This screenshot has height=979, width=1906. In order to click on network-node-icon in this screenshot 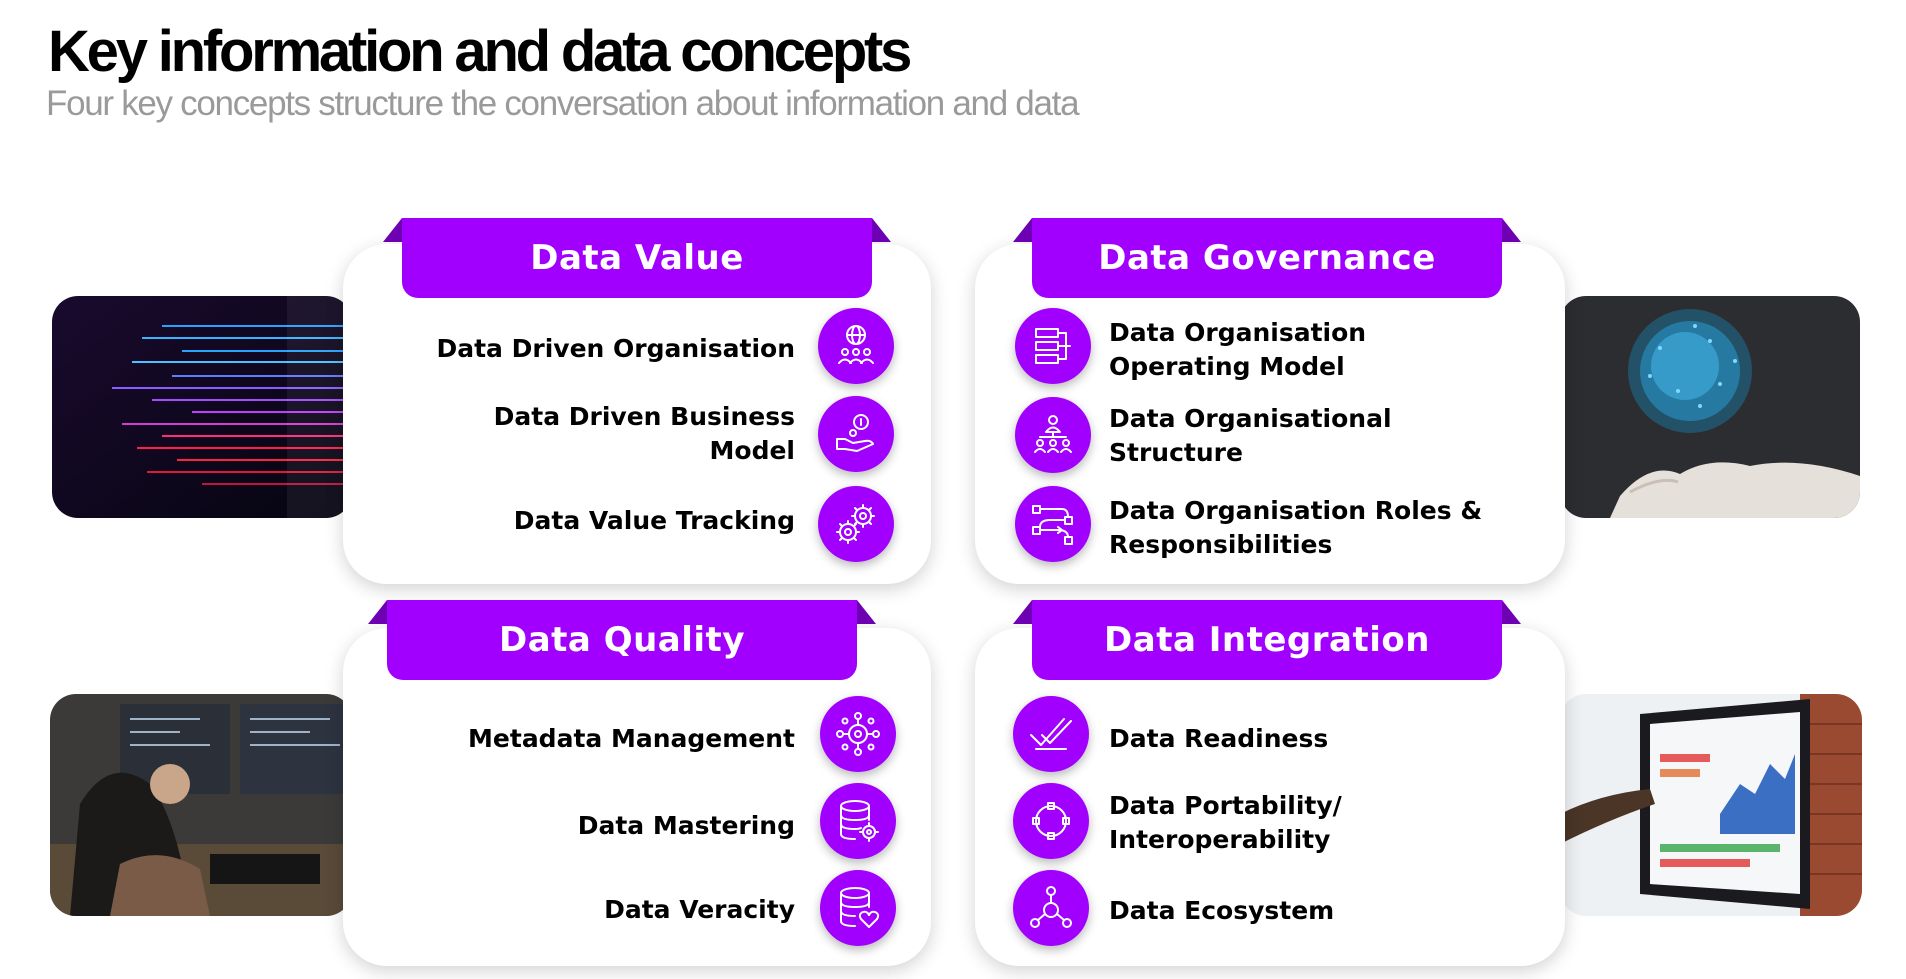, I will do `click(858, 734)`.